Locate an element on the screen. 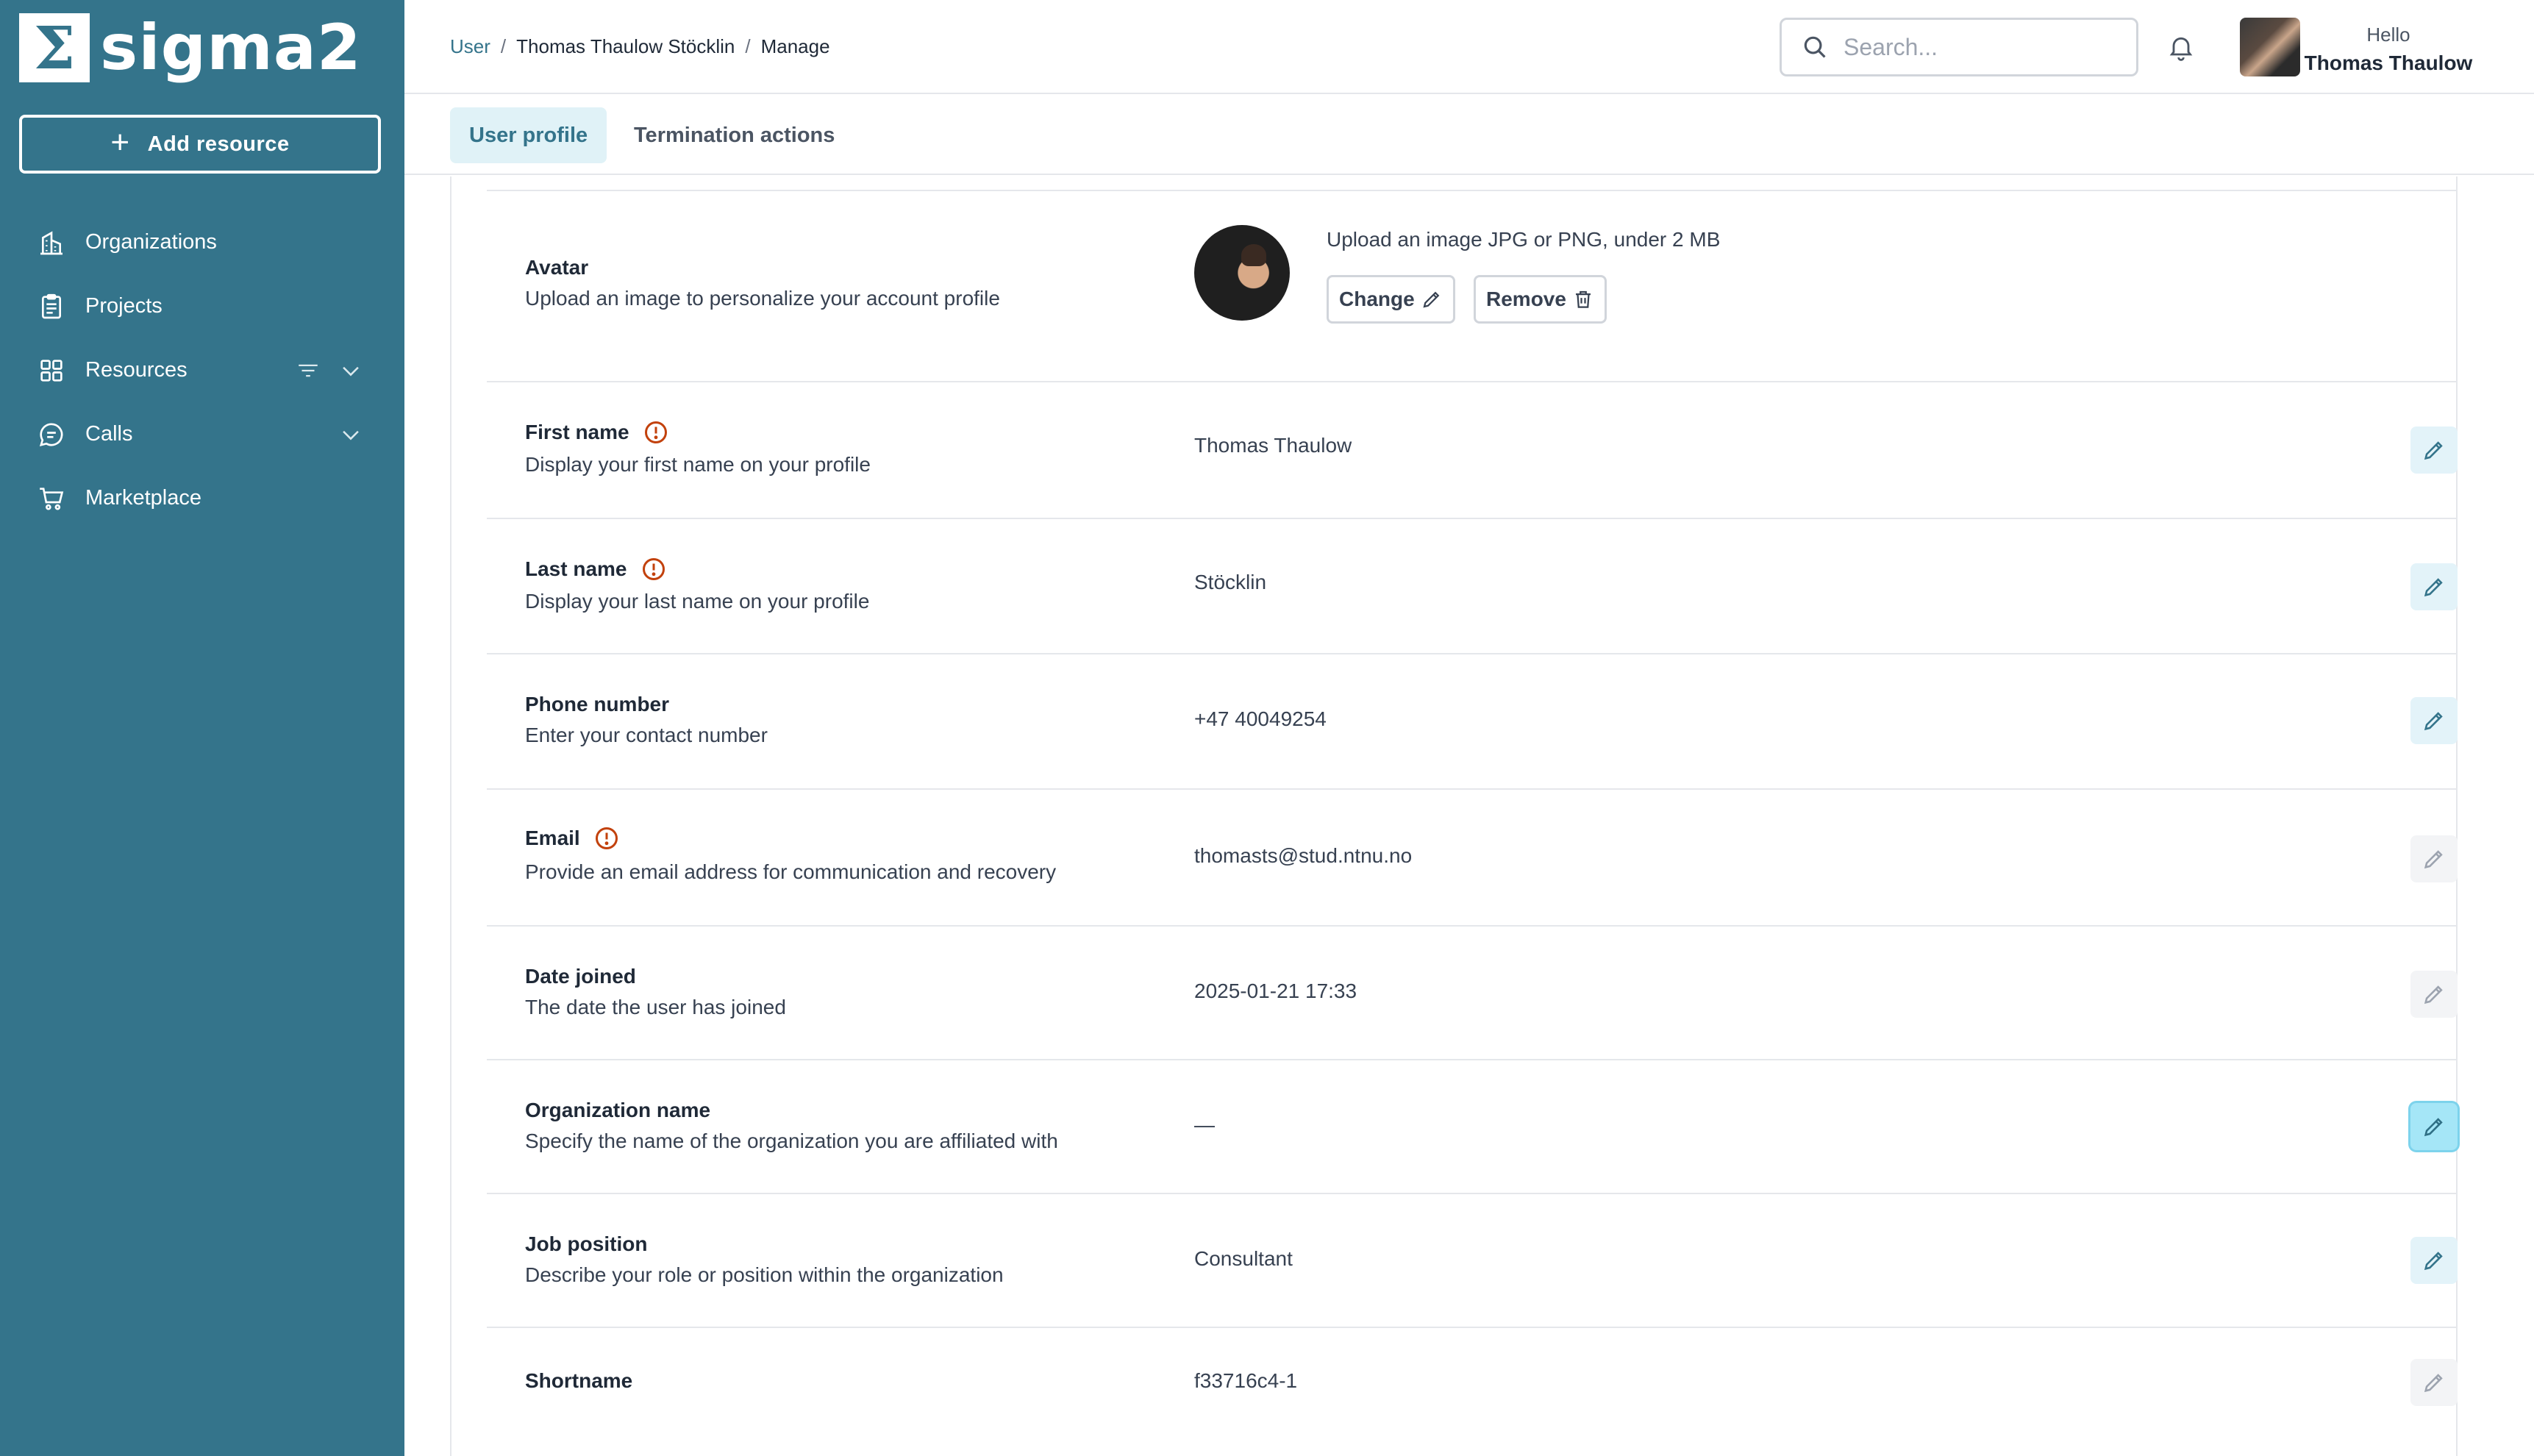  field-description: The date the user has joined is located at coordinates (655, 1007).